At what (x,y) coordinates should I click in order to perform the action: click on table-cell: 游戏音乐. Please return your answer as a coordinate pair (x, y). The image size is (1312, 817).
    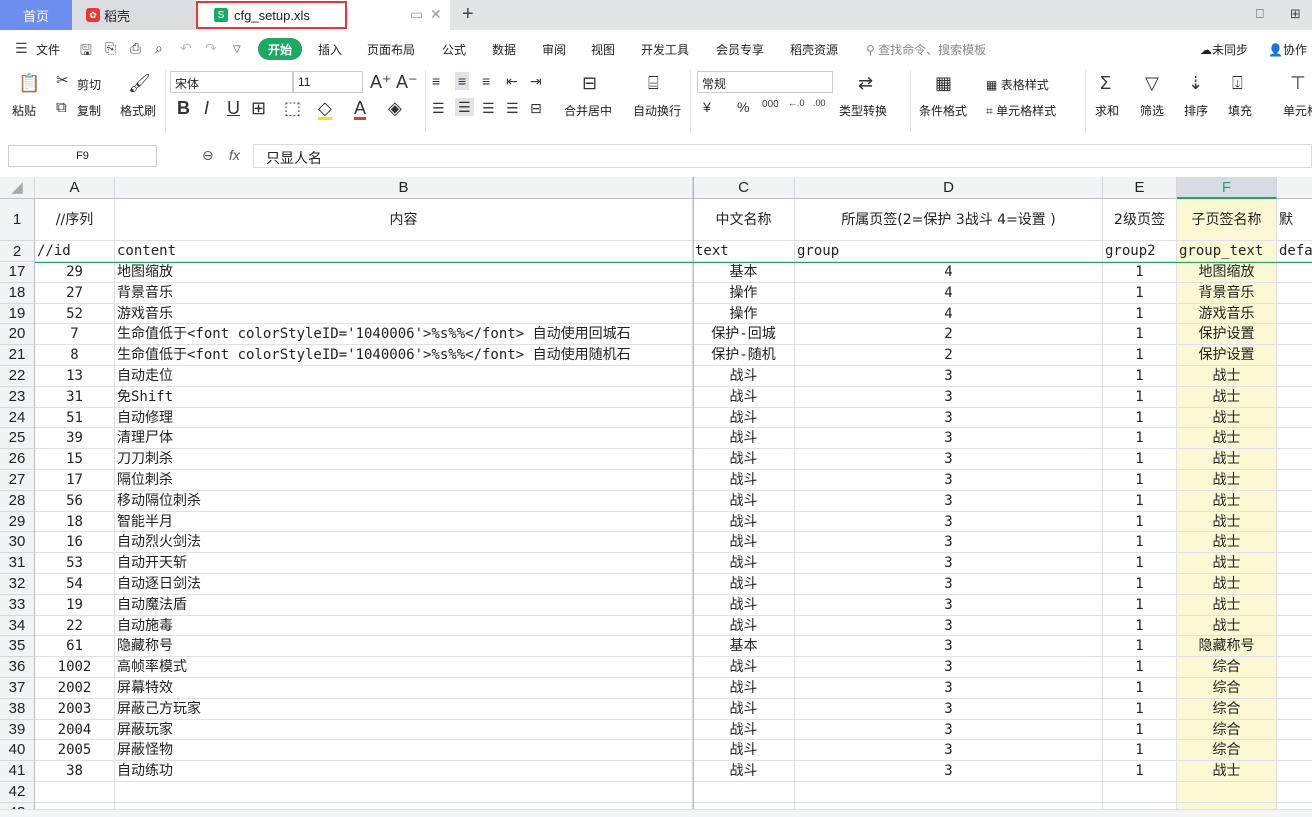
    Looking at the image, I should click on (1227, 314).